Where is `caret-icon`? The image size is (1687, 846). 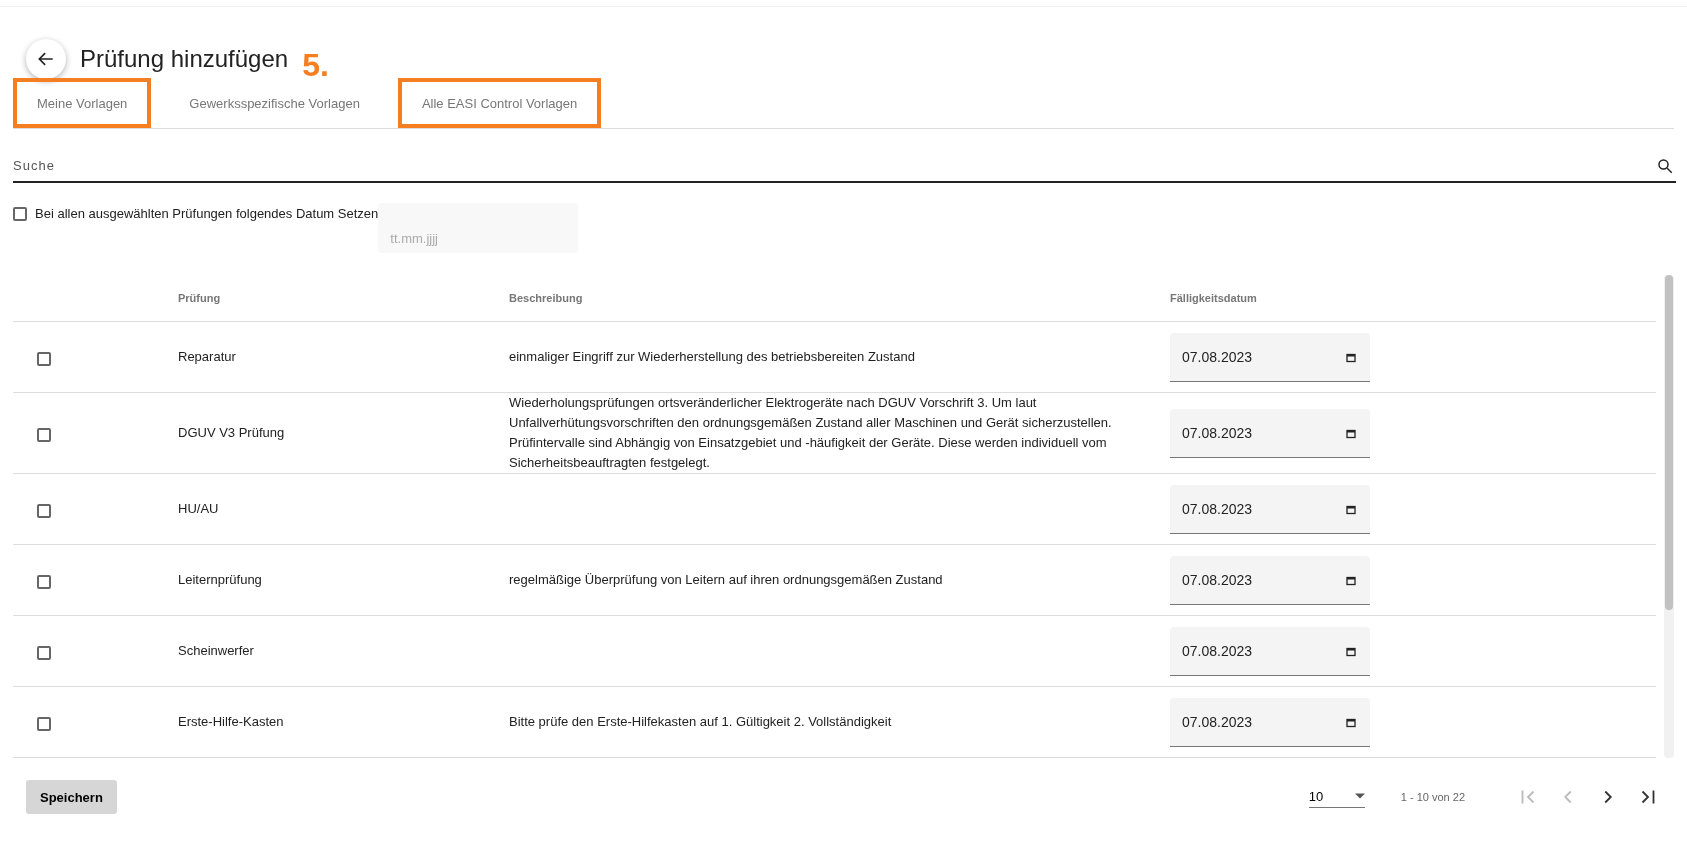 caret-icon is located at coordinates (1359, 796).